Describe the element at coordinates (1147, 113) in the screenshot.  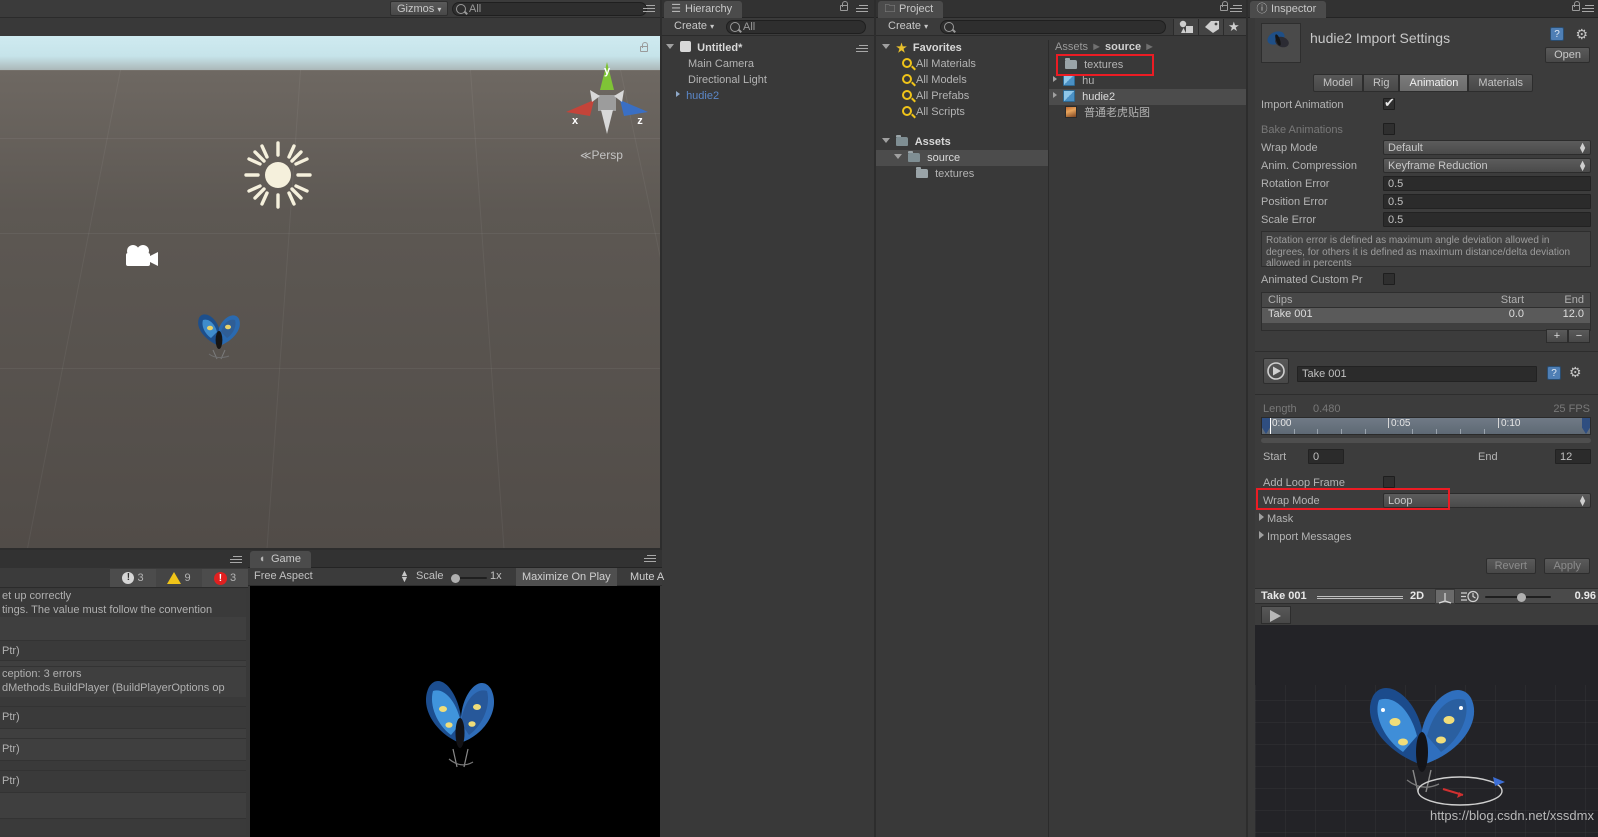
I see `project-item-tiger-texture: 普通老虎贴图` at that location.